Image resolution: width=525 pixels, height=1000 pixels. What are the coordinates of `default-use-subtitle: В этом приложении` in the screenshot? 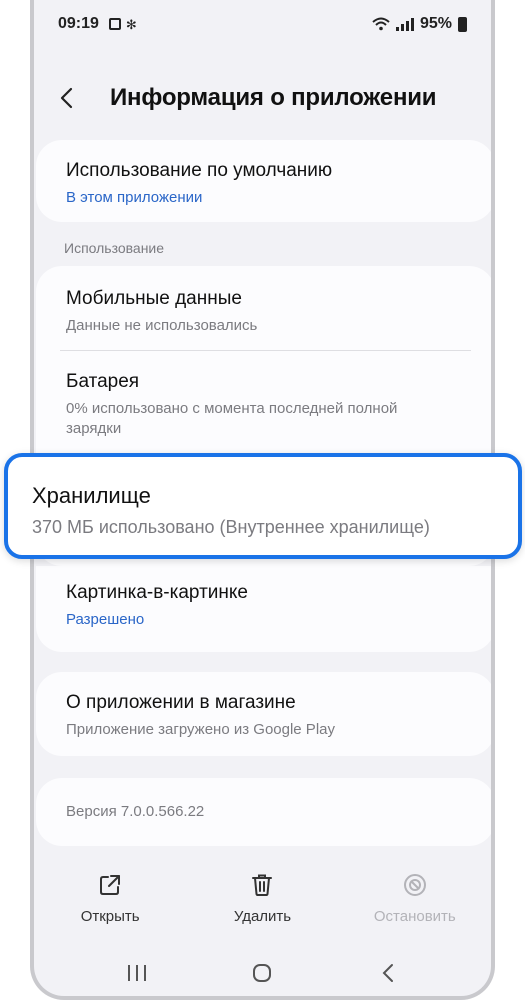 It's located at (134, 197).